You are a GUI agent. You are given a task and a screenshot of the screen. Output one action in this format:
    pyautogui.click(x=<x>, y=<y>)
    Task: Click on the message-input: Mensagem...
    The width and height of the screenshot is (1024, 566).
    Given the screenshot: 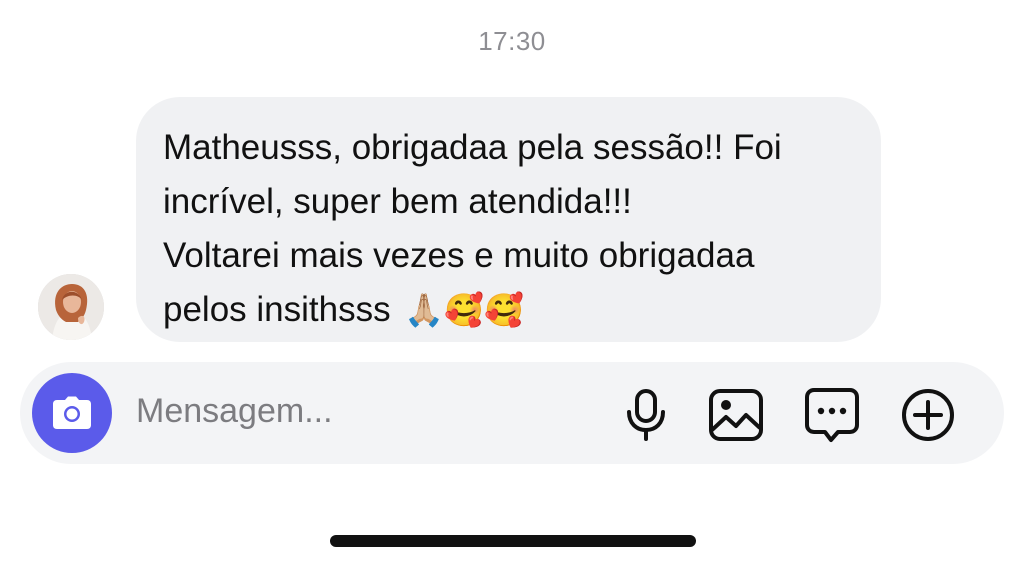 What is the action you would take?
    pyautogui.click(x=234, y=411)
    